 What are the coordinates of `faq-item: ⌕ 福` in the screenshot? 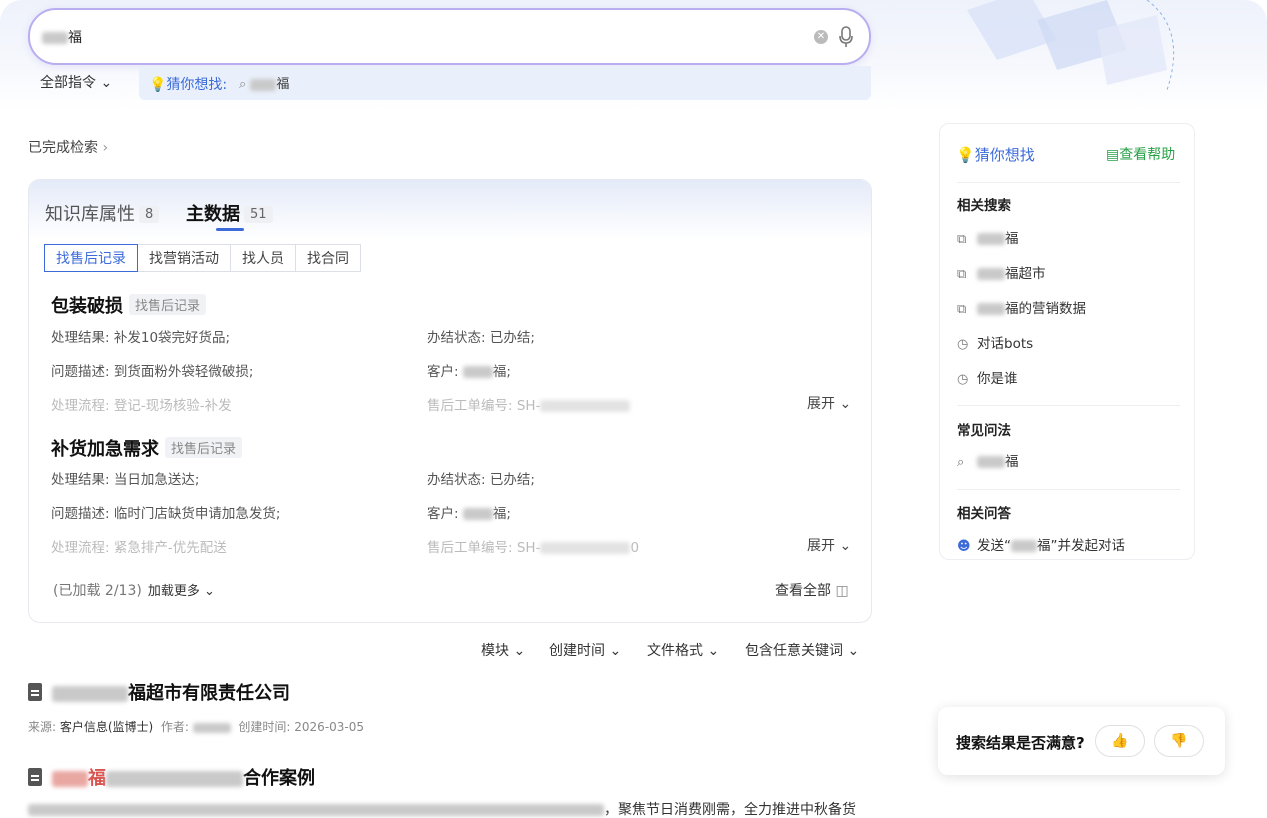 It's located at (988, 460).